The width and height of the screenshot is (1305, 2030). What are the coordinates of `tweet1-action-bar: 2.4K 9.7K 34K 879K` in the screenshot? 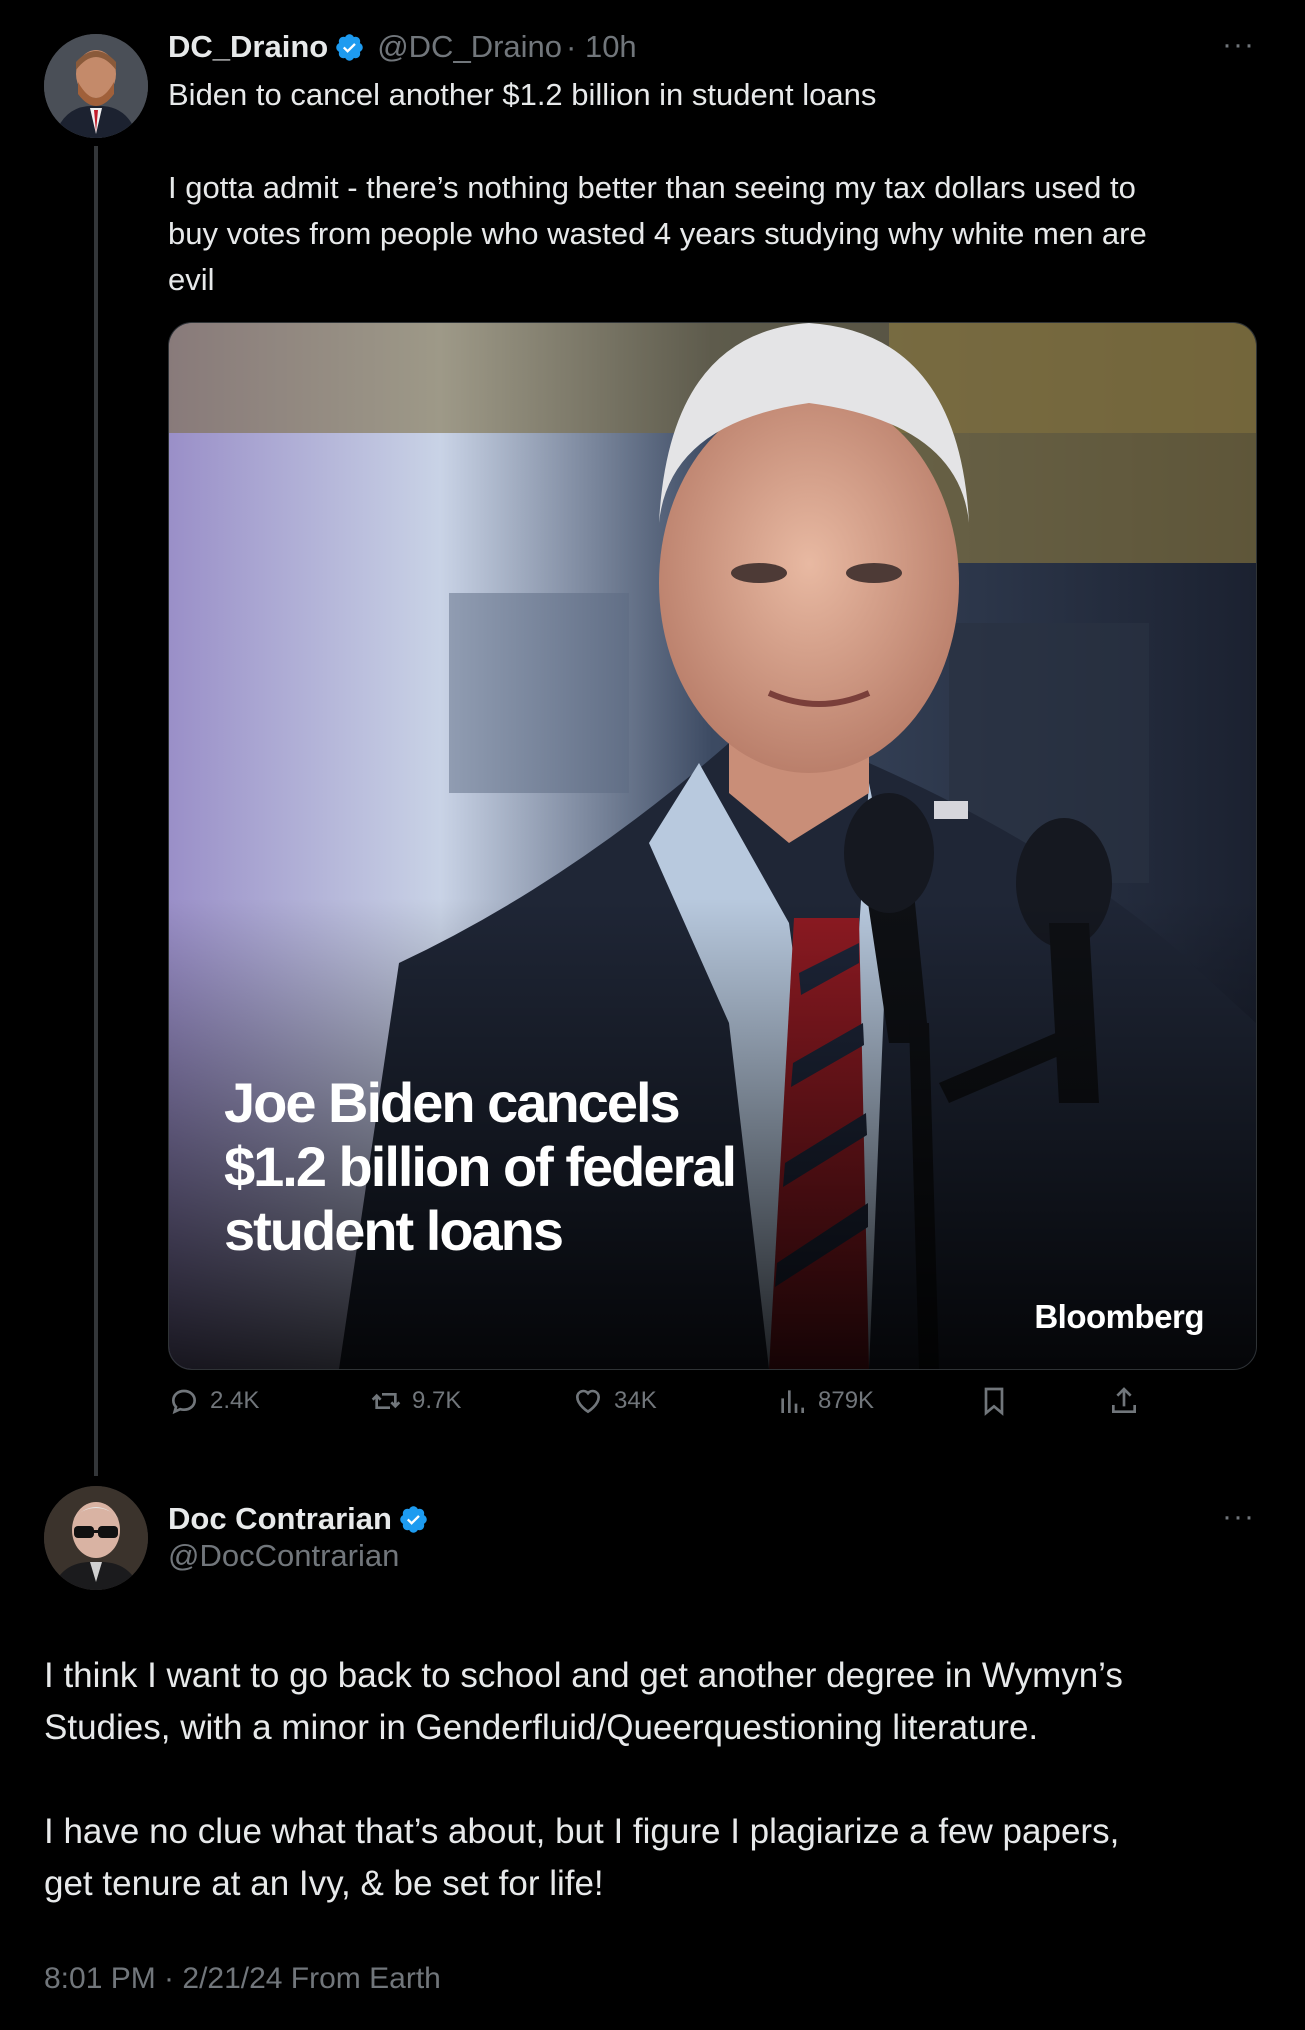 It's located at (668, 1406).